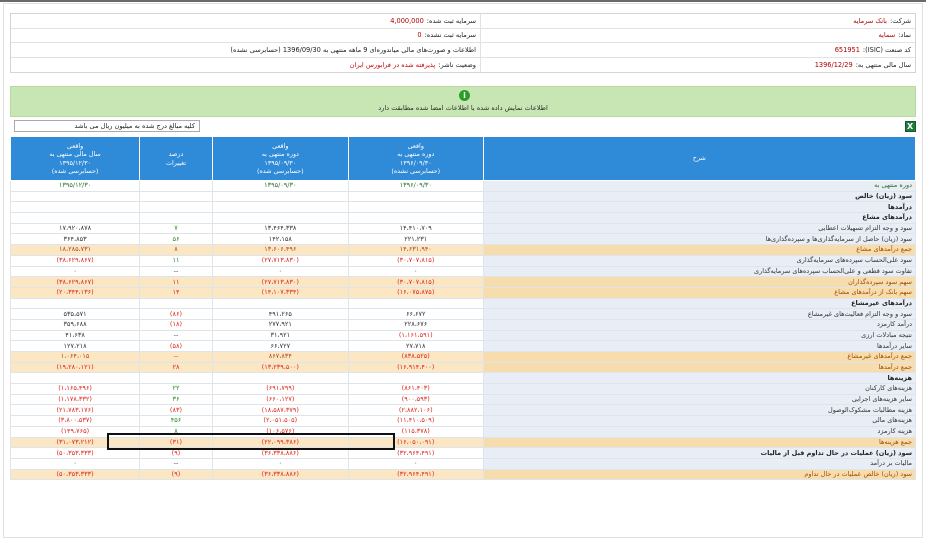 This screenshot has width=926, height=540. I want to click on fiscal-cell: سال مالی منتهی به: 1396/12/29, so click(697, 64).